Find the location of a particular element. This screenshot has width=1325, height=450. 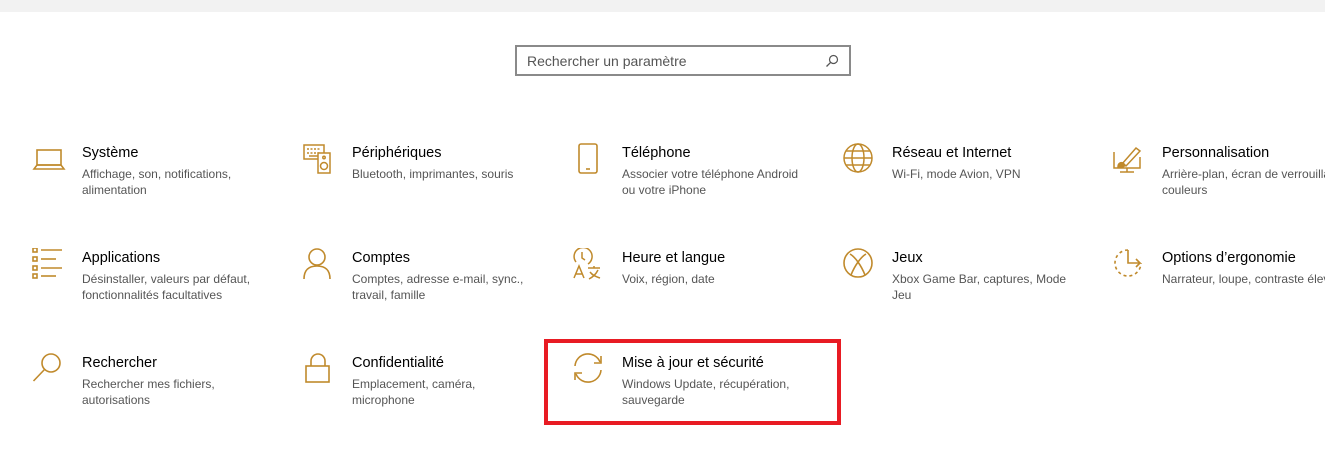

tile-heure-langue: Heure et langue Voix, région, date is located at coordinates (702, 288).